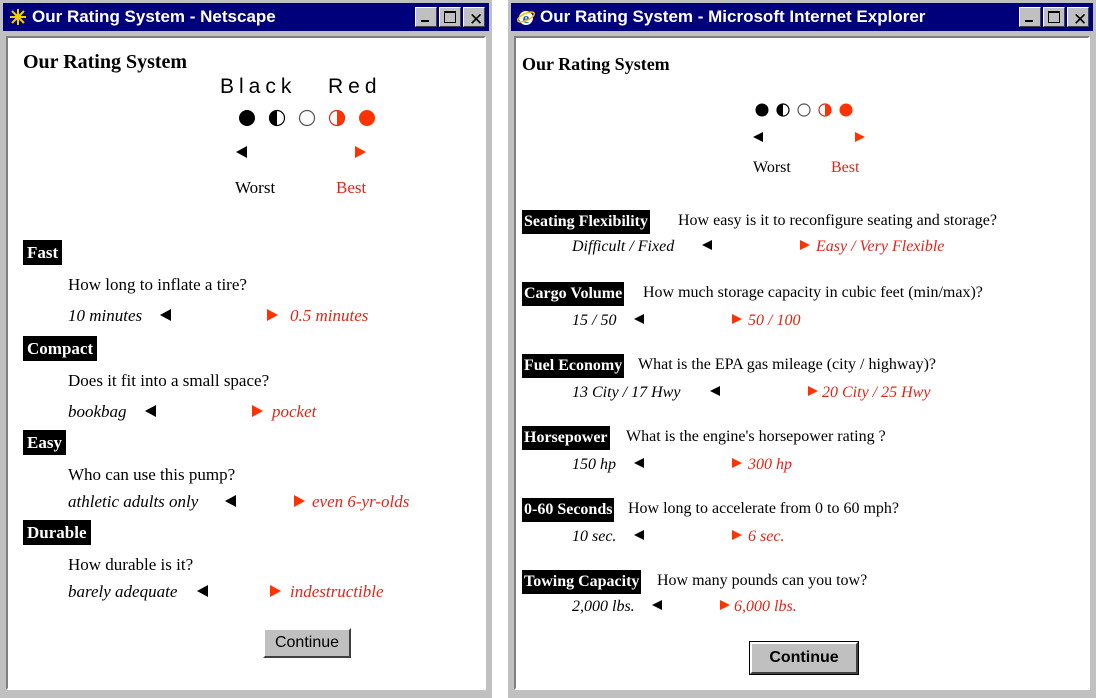  I want to click on criterion-question: How many pounds can you tow?, so click(762, 580).